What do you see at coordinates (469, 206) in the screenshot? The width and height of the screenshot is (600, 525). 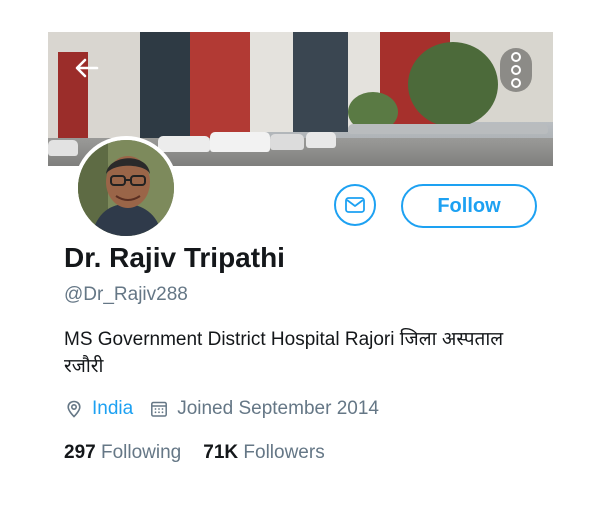 I see `follow-button: Follow` at bounding box center [469, 206].